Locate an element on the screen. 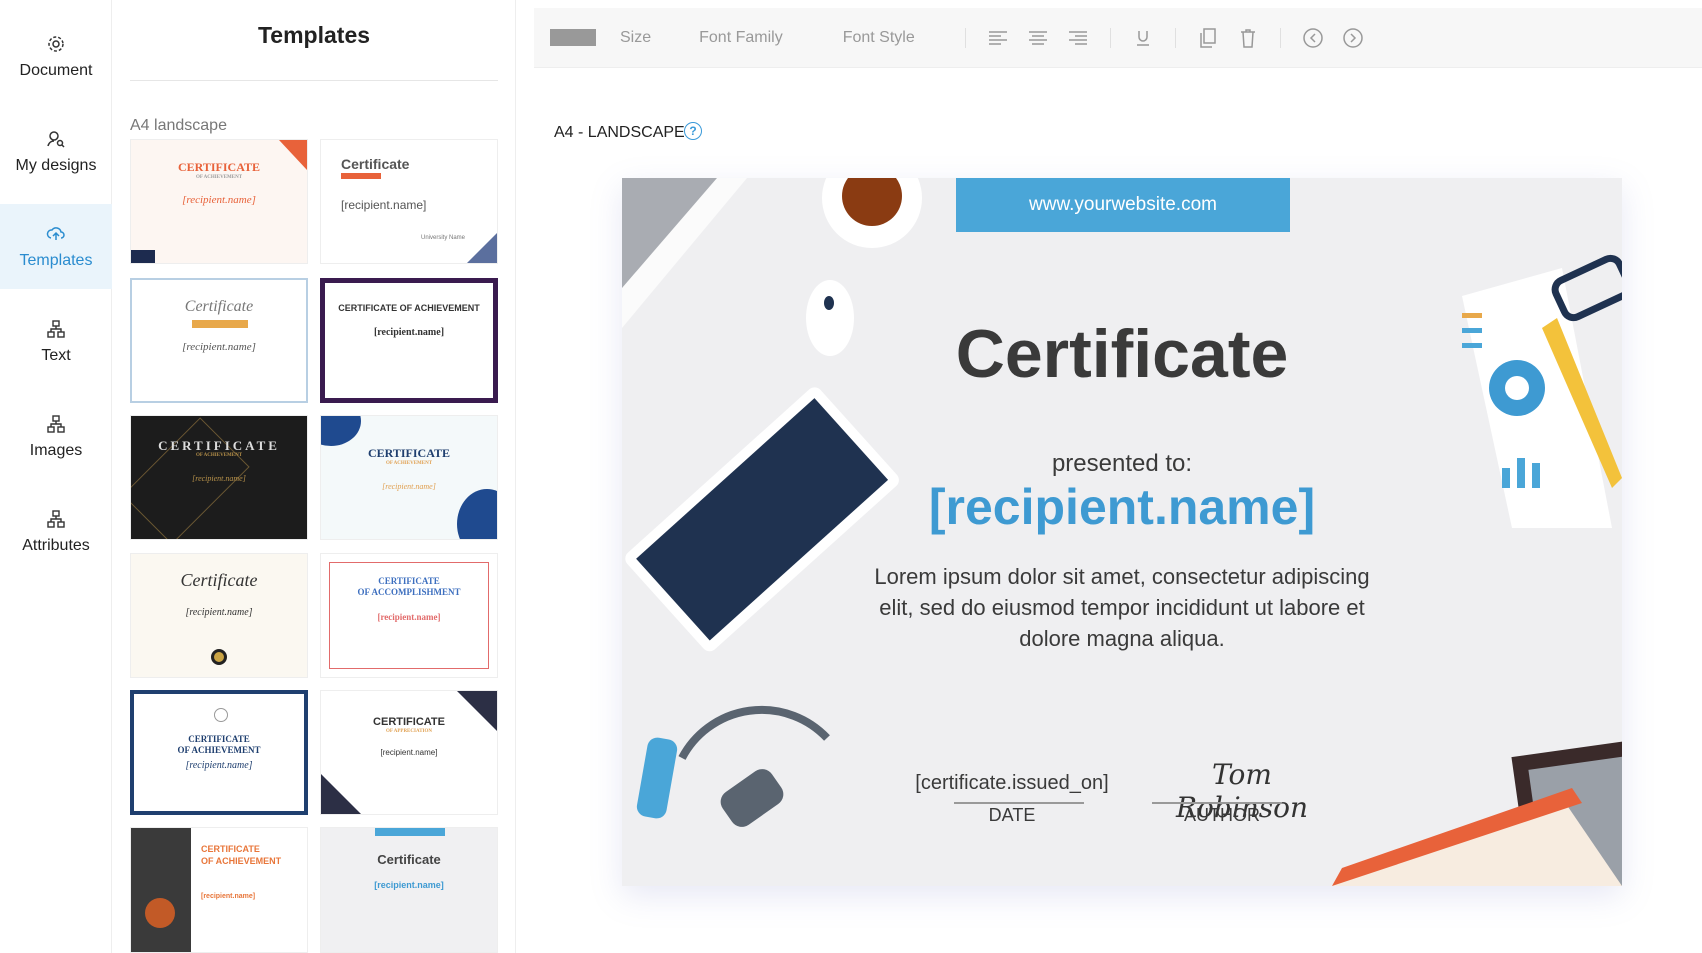 This screenshot has height=953, width=1702. thumb-extra: University Name is located at coordinates (443, 238).